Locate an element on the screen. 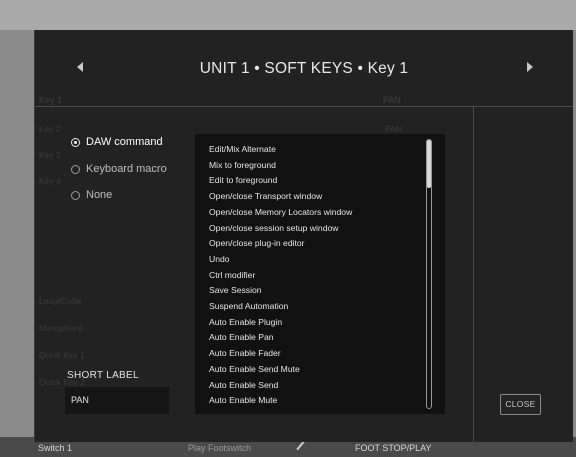  ghost-row-key2: Key 2 is located at coordinates (50, 129).